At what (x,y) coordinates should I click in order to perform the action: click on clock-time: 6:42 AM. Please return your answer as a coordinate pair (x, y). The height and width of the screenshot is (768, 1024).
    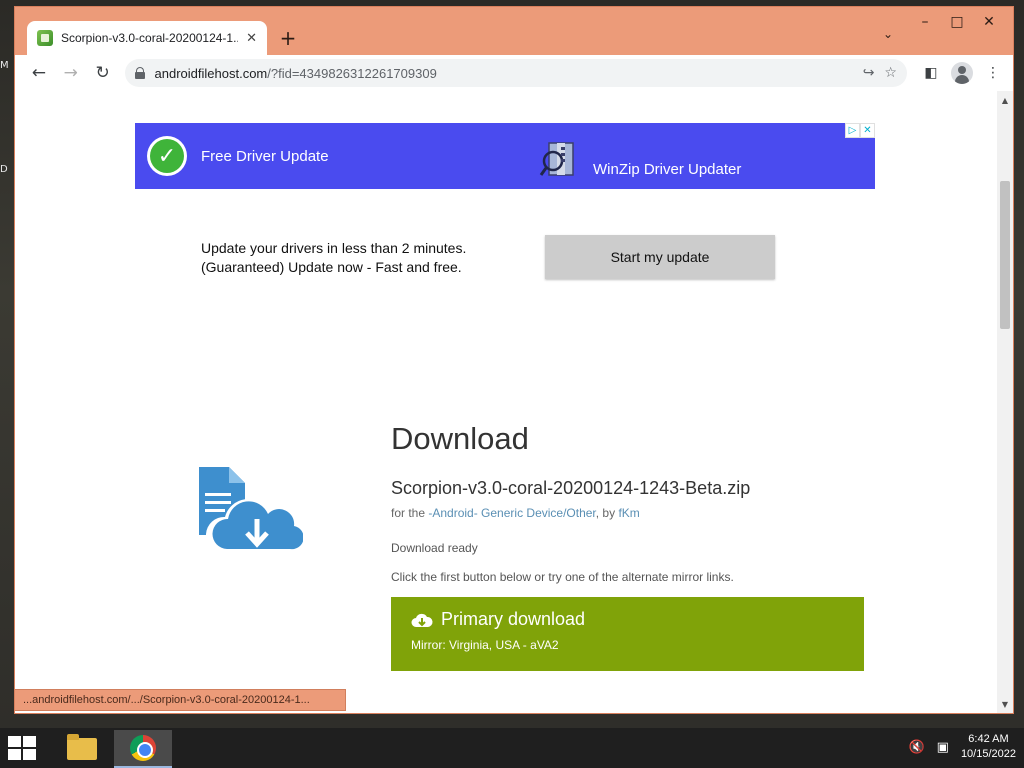
    Looking at the image, I should click on (988, 739).